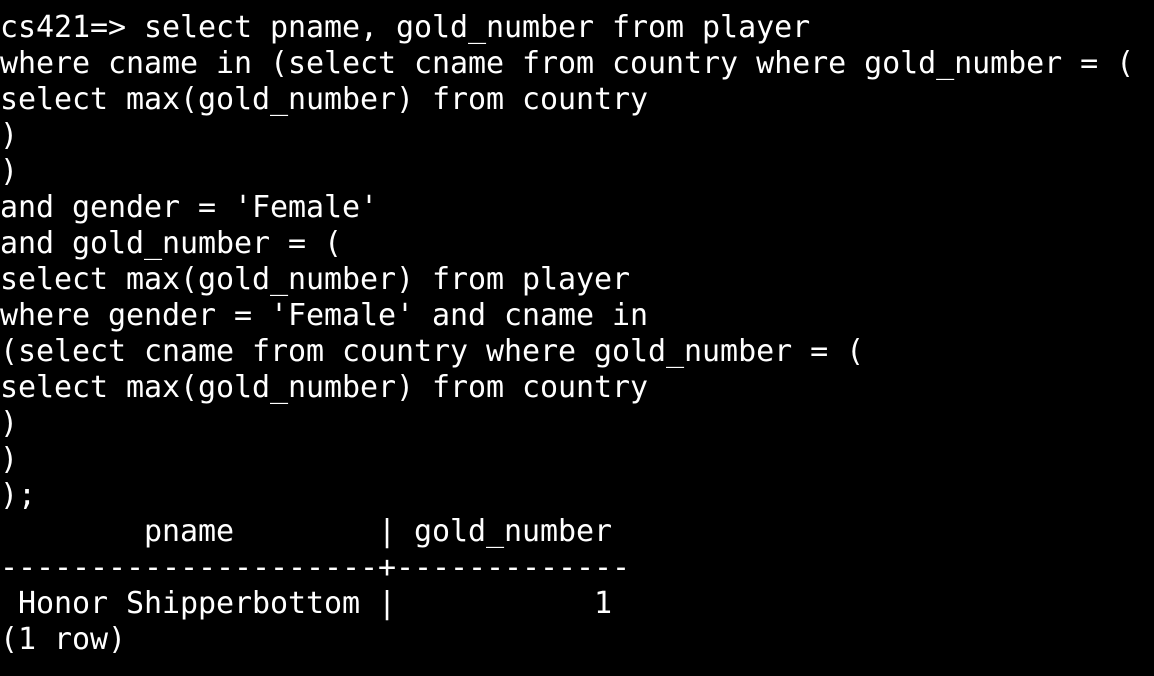  Describe the element at coordinates (324, 315) in the screenshot. I see `query-line: where gender = 'Female' and cname in` at that location.